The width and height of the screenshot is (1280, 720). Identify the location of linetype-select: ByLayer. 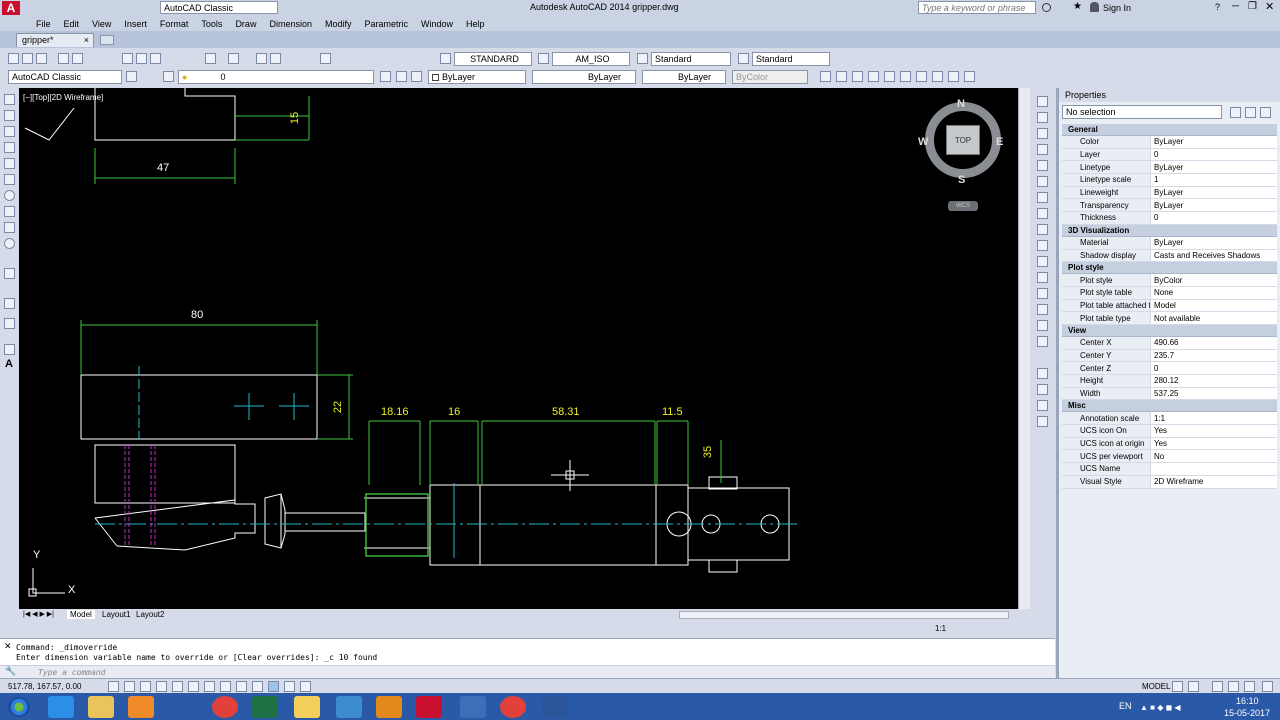
(584, 77).